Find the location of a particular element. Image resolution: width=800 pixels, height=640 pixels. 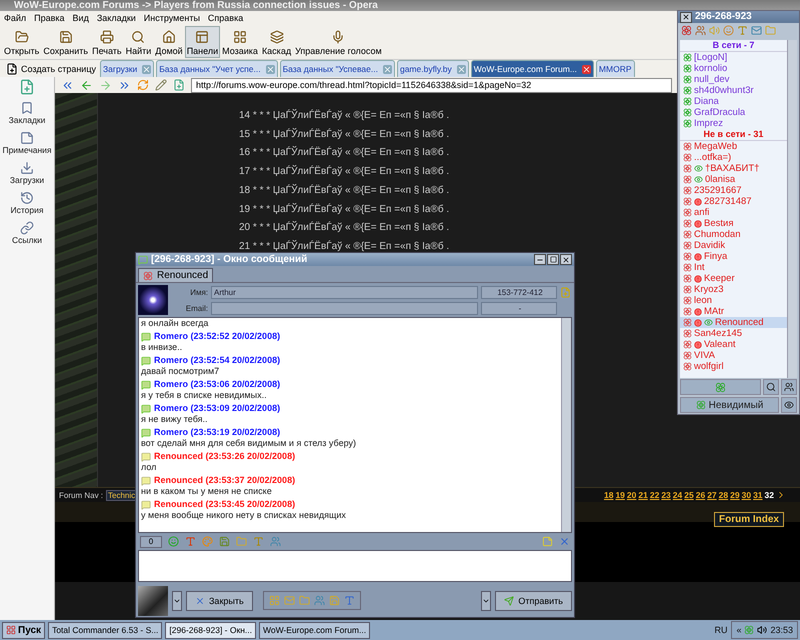

contact-item: 0lanisa is located at coordinates (733, 179).